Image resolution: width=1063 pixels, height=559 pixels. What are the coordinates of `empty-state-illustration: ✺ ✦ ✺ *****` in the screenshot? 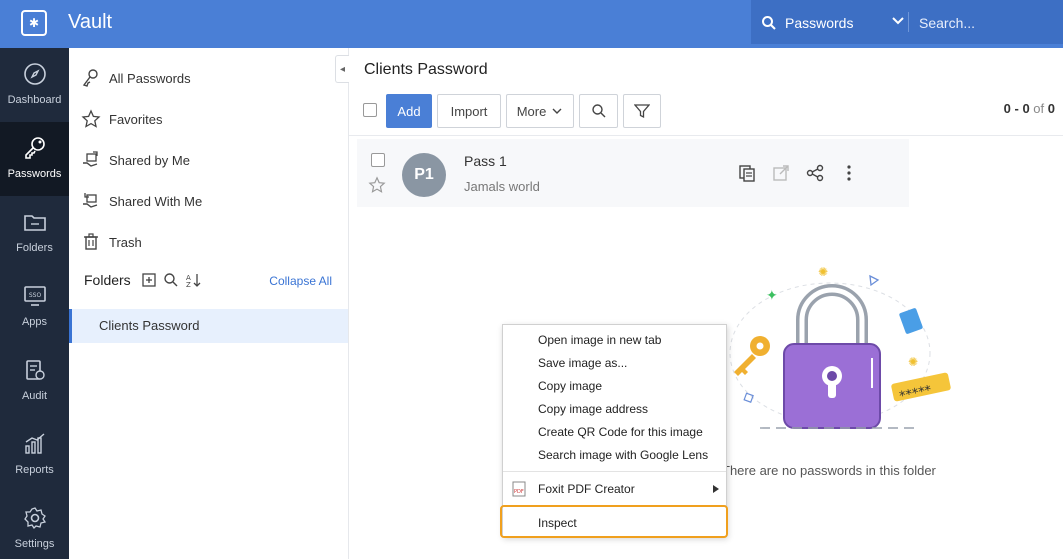 It's located at (840, 347).